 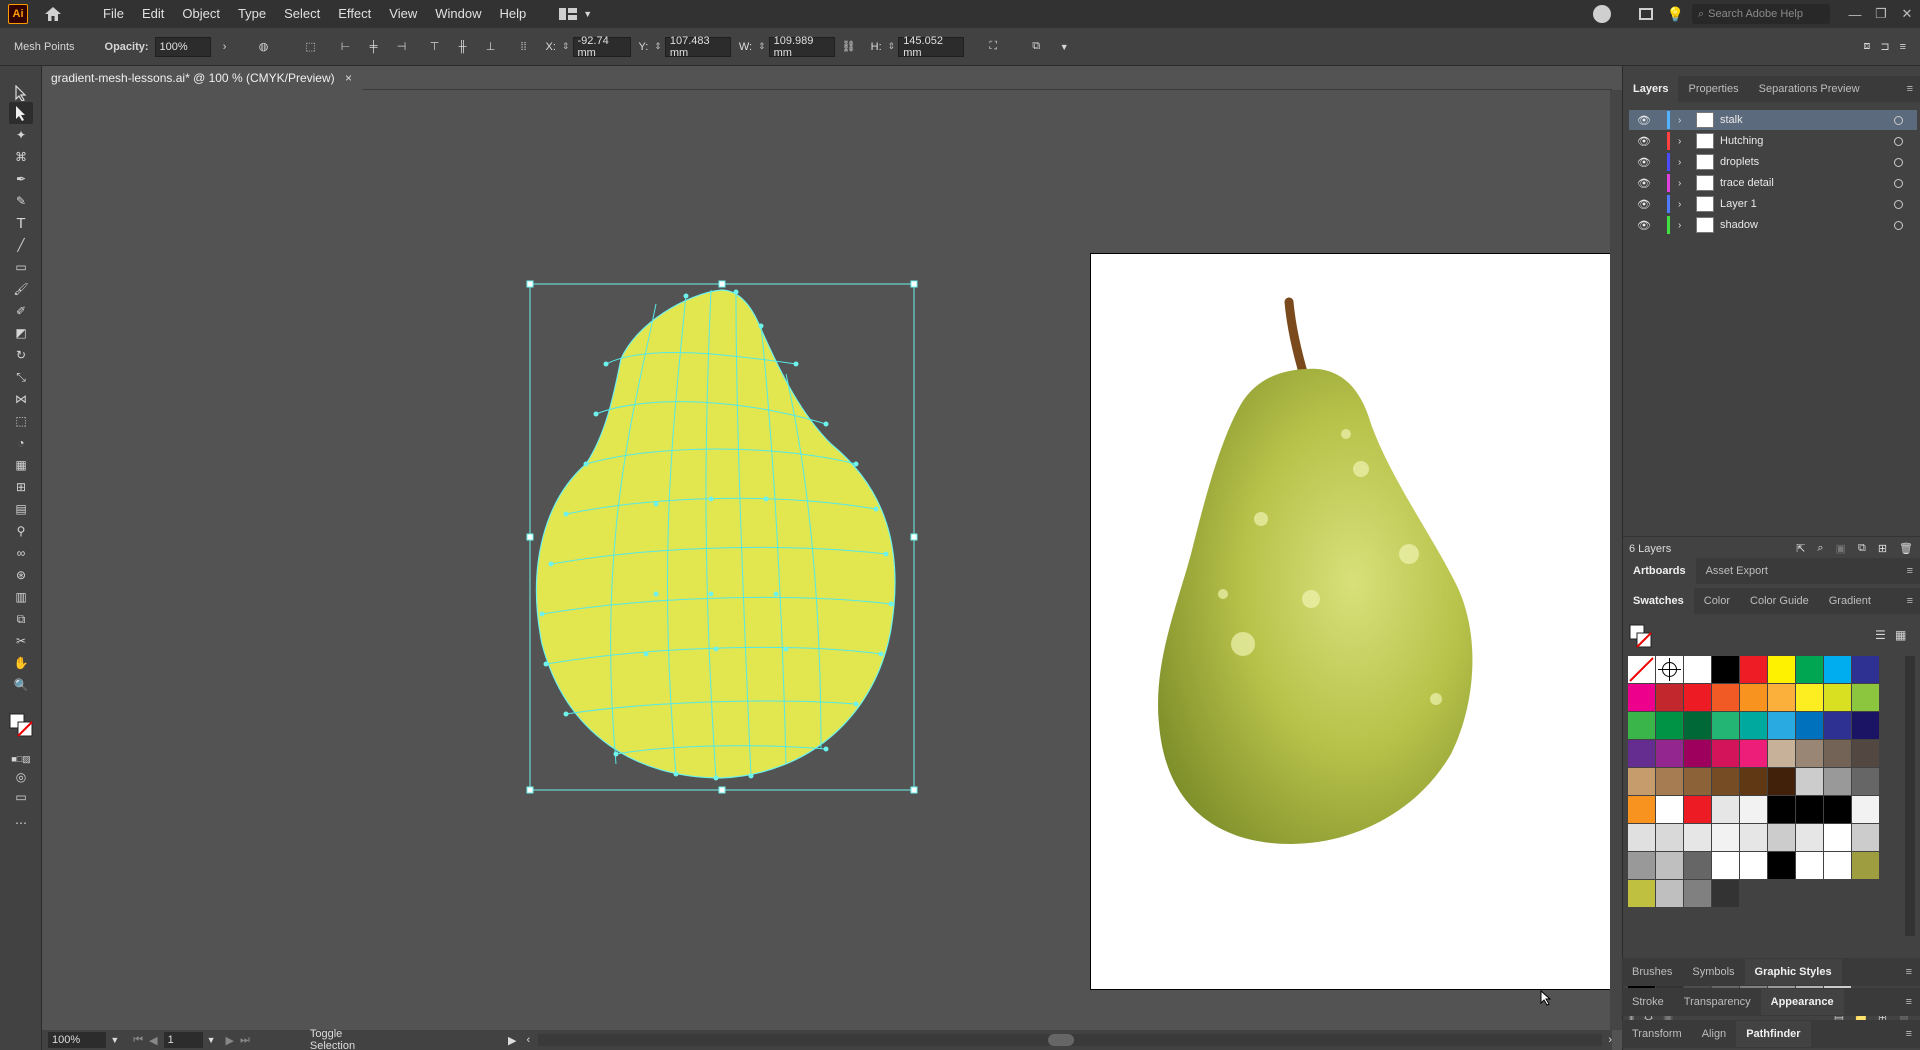 What do you see at coordinates (21, 267) in the screenshot?
I see `rectangle-tool-icon: ▭` at bounding box center [21, 267].